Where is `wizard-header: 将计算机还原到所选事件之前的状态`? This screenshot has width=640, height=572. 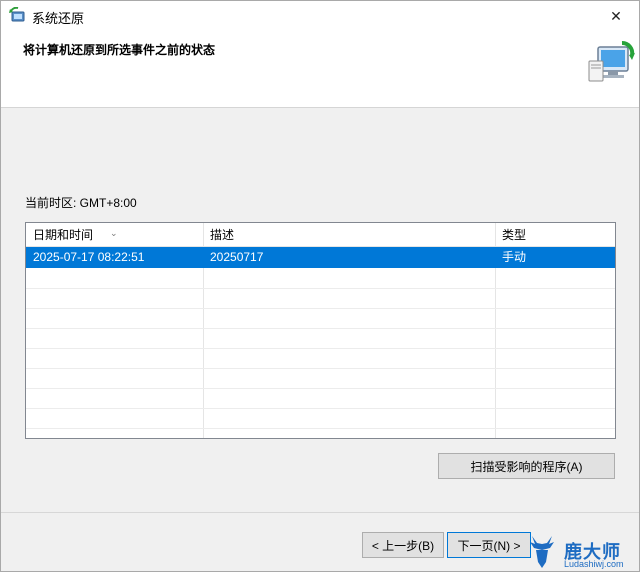
wizard-header: 将计算机还原到所选事件之前的状态 is located at coordinates (320, 69).